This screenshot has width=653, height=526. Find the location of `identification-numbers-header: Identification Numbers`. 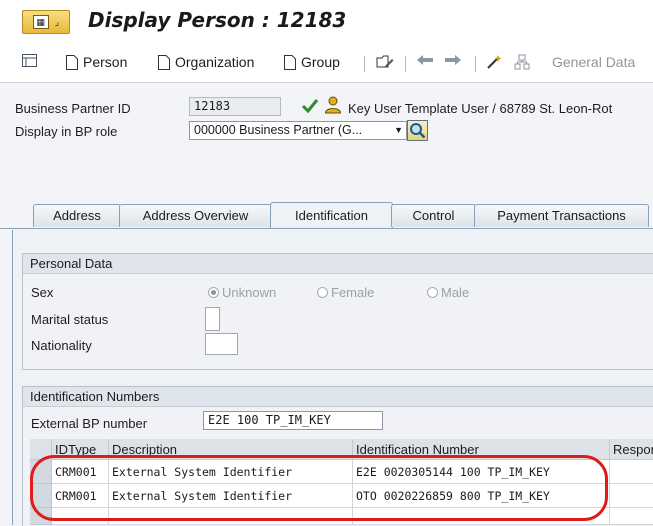

identification-numbers-header: Identification Numbers is located at coordinates (338, 397).